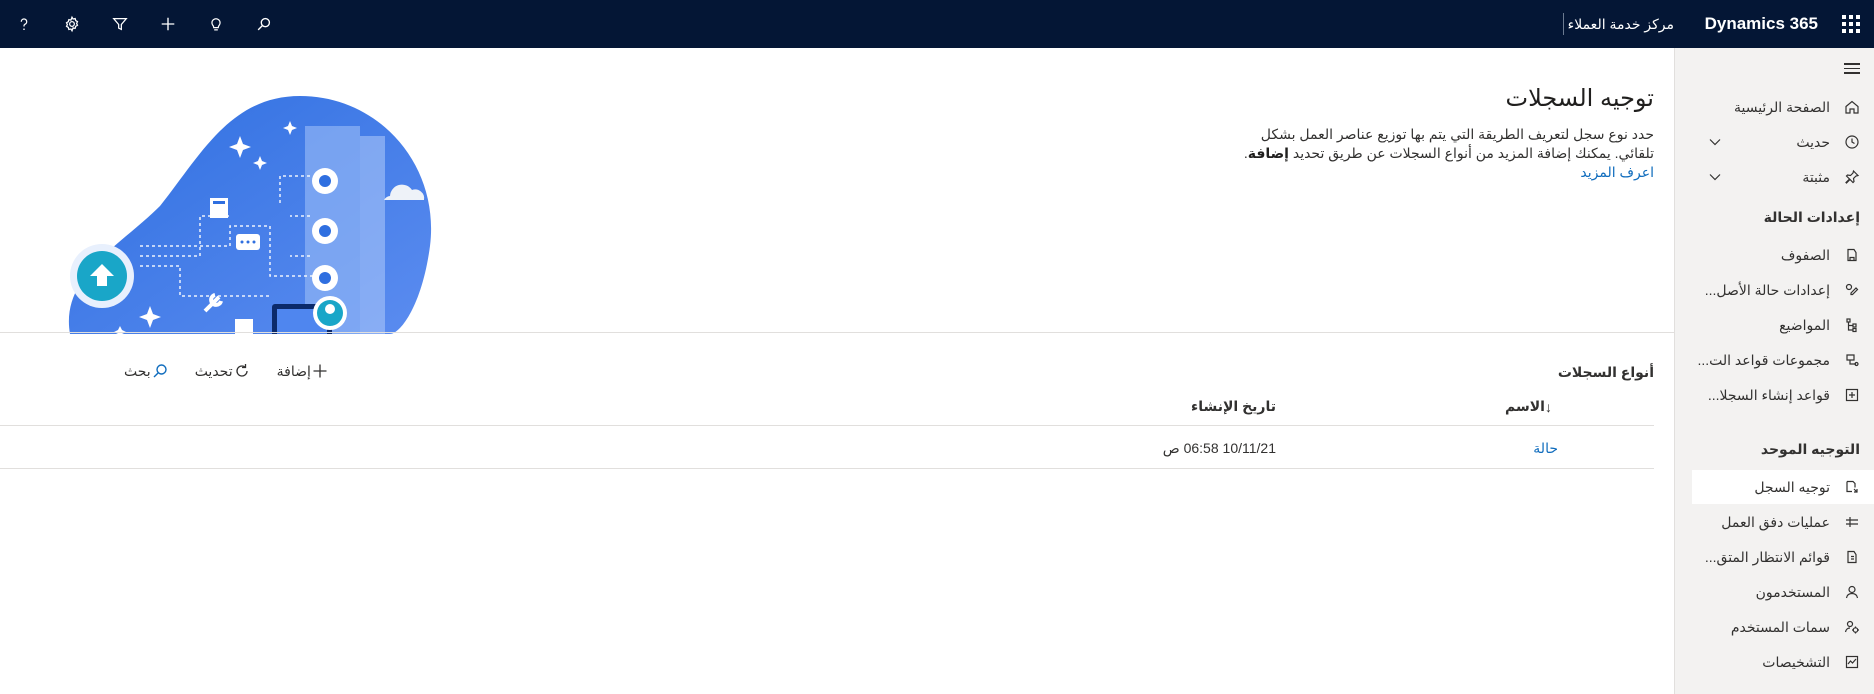 The width and height of the screenshot is (1874, 694). What do you see at coordinates (216, 24) in the screenshot?
I see `lightbulb-icon` at bounding box center [216, 24].